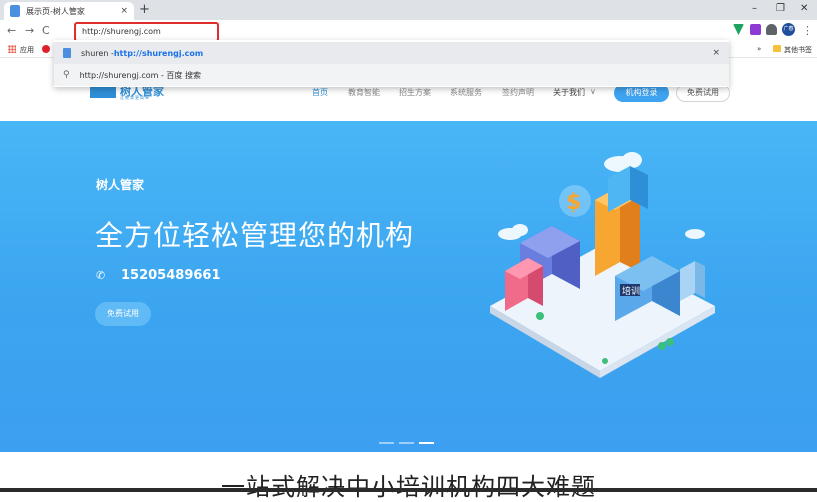 The height and width of the screenshot is (502, 817). I want to click on close-window-button: ✕, so click(804, 8).